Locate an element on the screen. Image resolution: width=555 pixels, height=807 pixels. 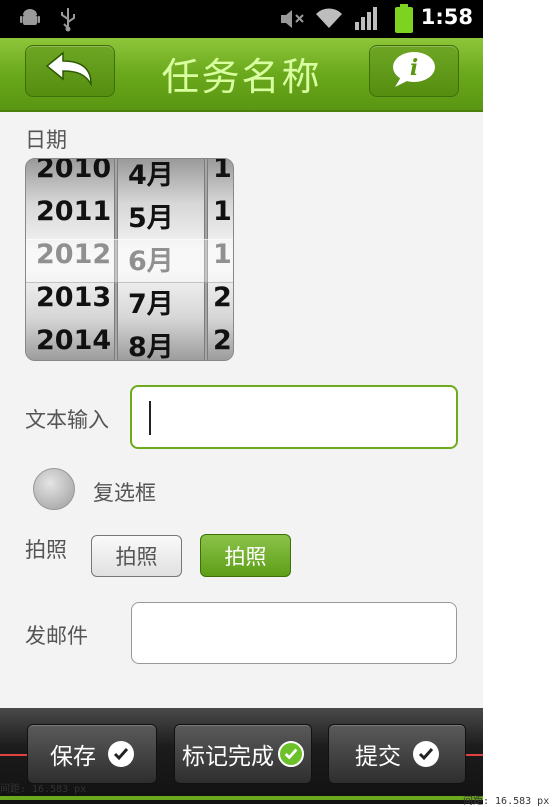
signal-icon is located at coordinates (367, 21).